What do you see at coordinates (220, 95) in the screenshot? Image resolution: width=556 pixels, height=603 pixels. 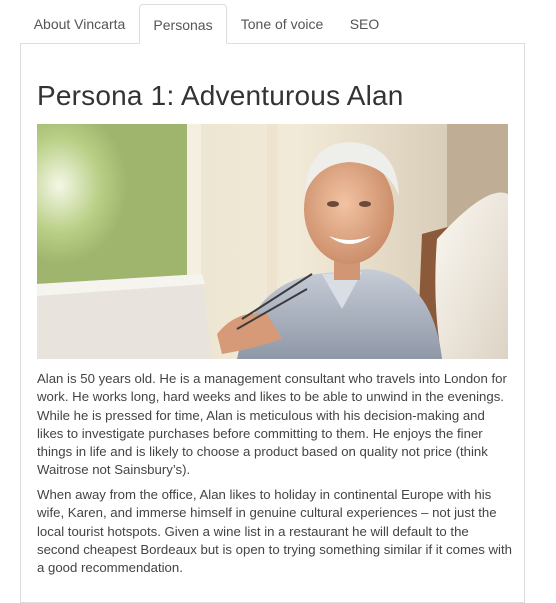 I see `persona-title: Persona 1: Adventurous Alan` at bounding box center [220, 95].